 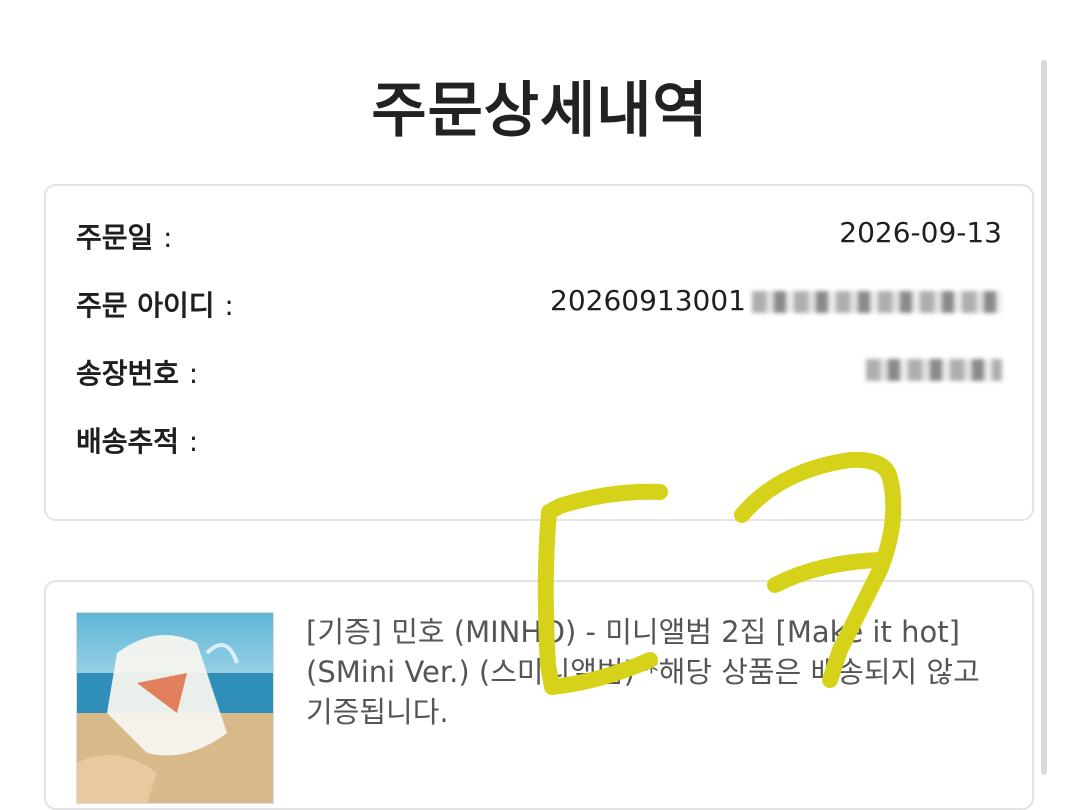 I want to click on tracking-row: 배송추적 :, so click(x=539, y=442).